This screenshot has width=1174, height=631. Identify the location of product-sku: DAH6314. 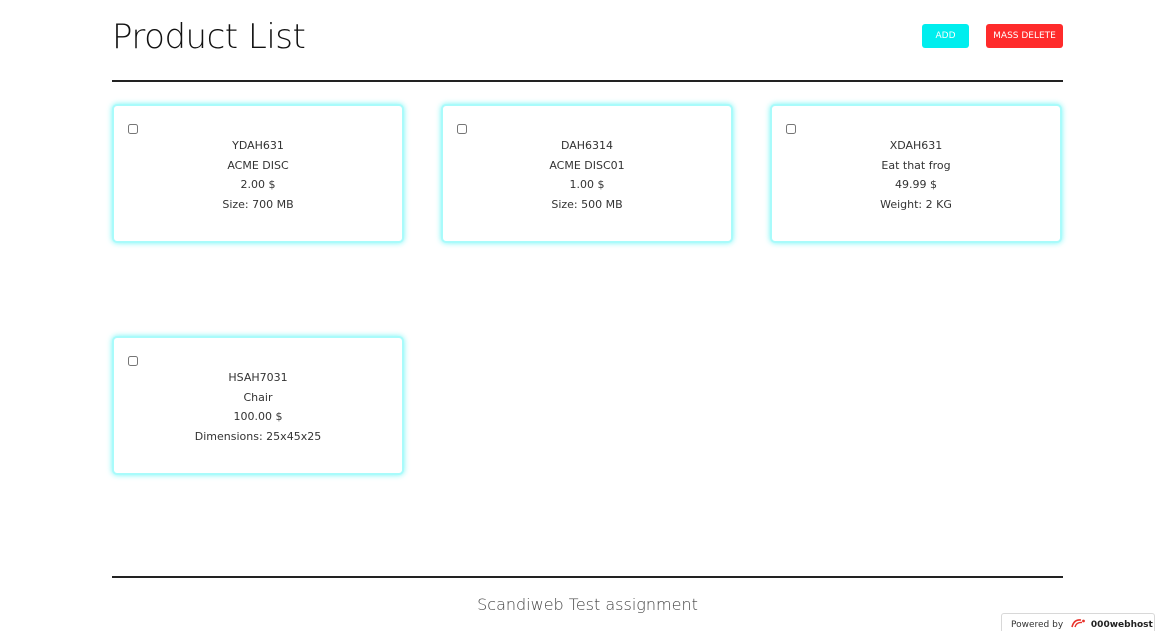
(587, 145).